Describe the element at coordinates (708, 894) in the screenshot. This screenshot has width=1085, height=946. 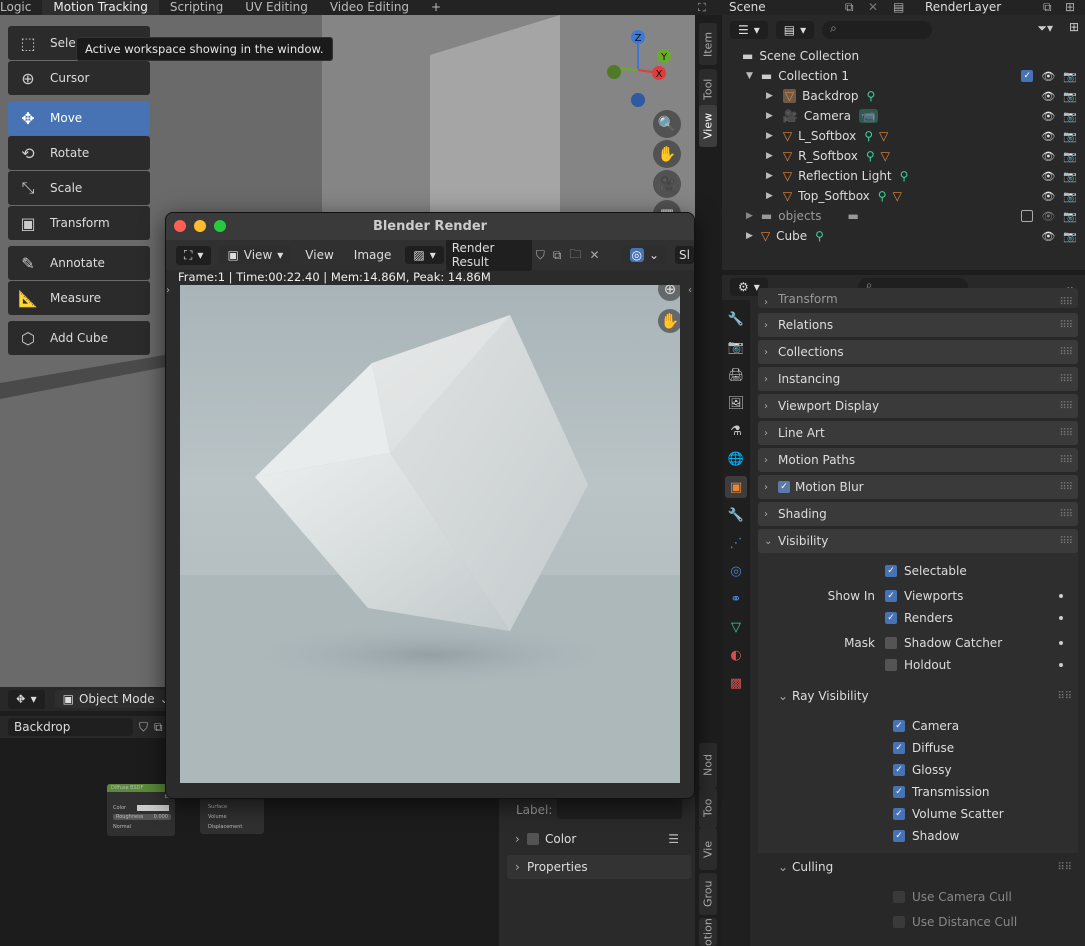
I see `sidebar-tab-group: Grou` at that location.